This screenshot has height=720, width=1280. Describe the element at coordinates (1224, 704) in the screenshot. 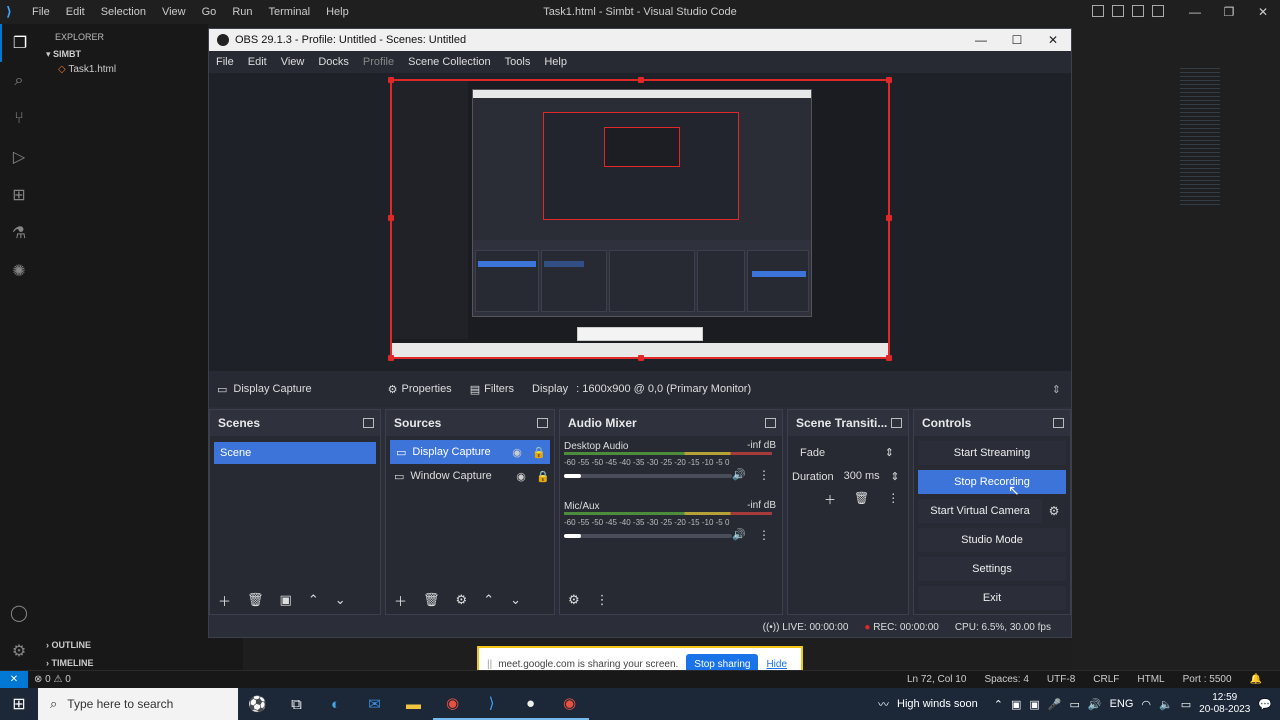

I see `clock: 12:59 20-08-2023` at that location.